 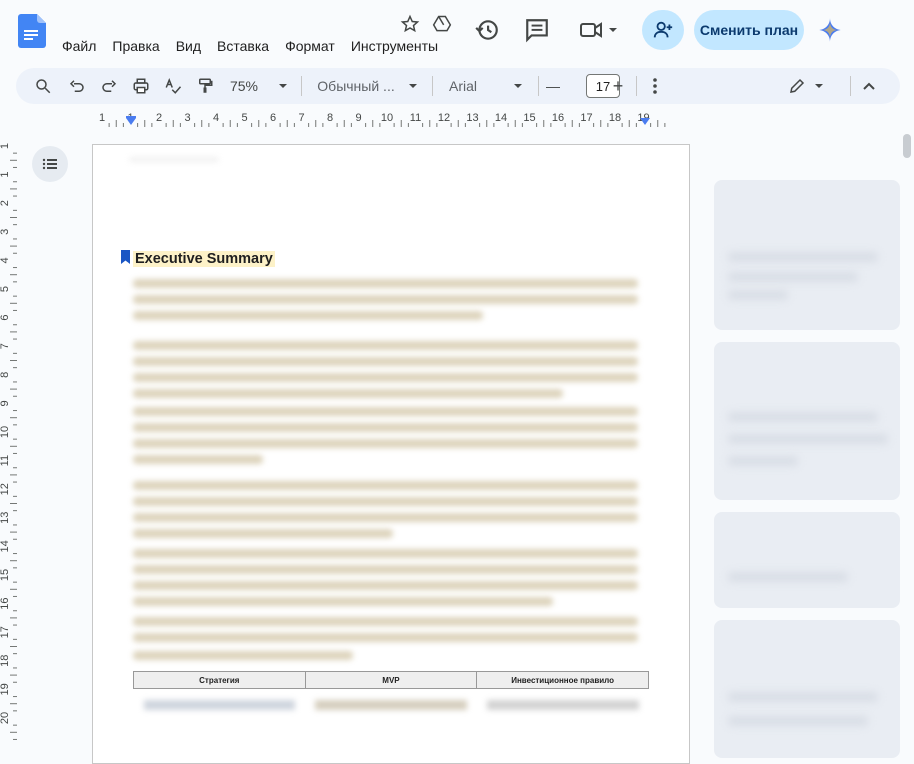 What do you see at coordinates (869, 86) in the screenshot?
I see `chevron-up-icon` at bounding box center [869, 86].